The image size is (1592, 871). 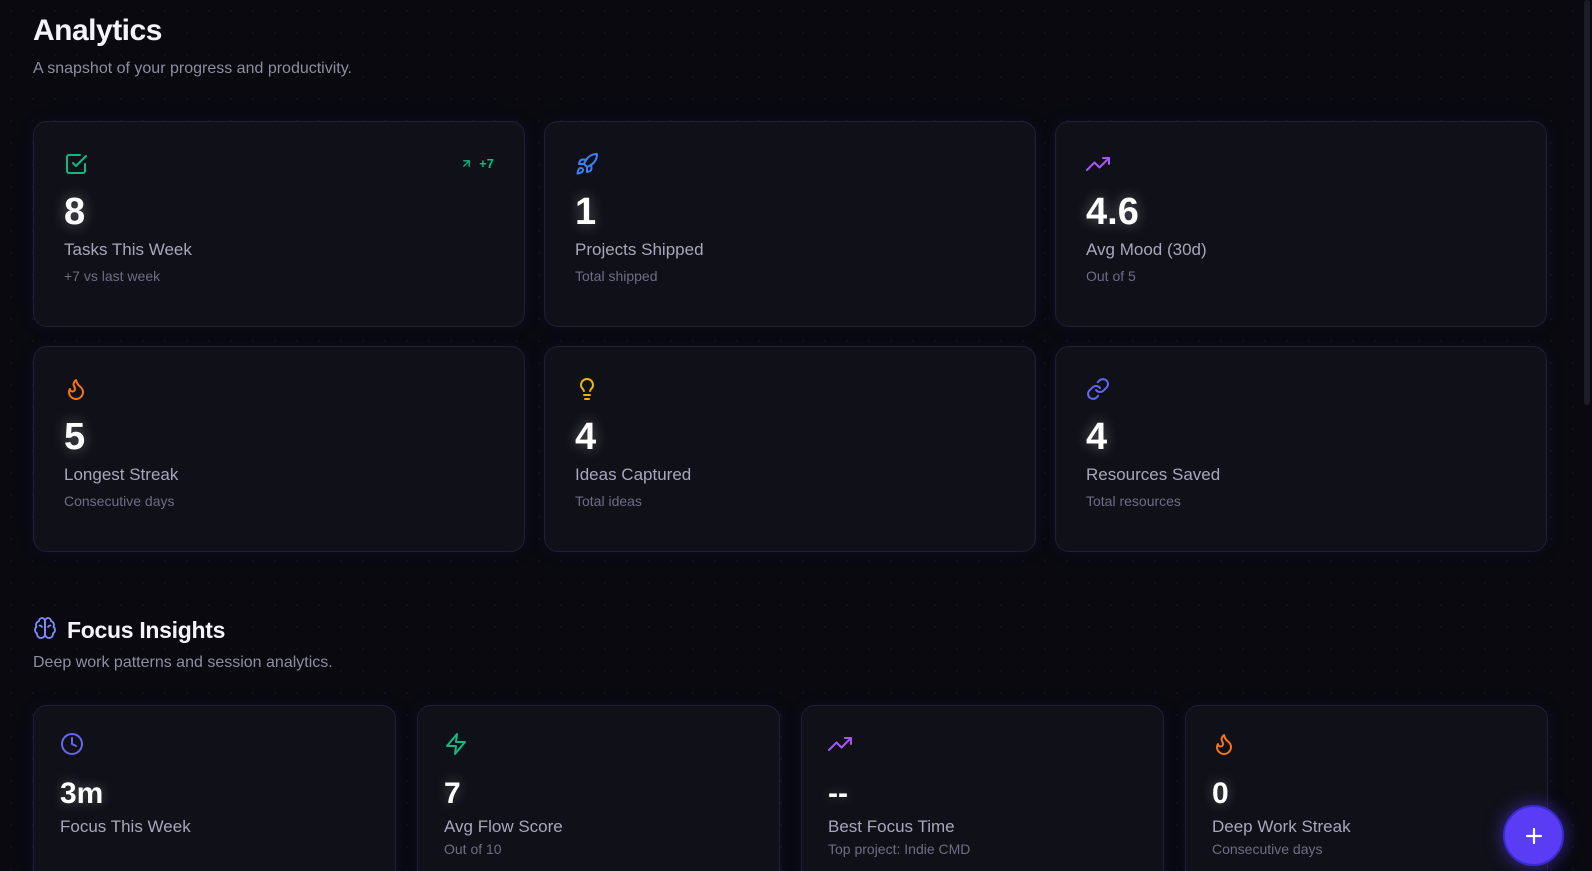 I want to click on page-title: Analytics, so click(x=97, y=30).